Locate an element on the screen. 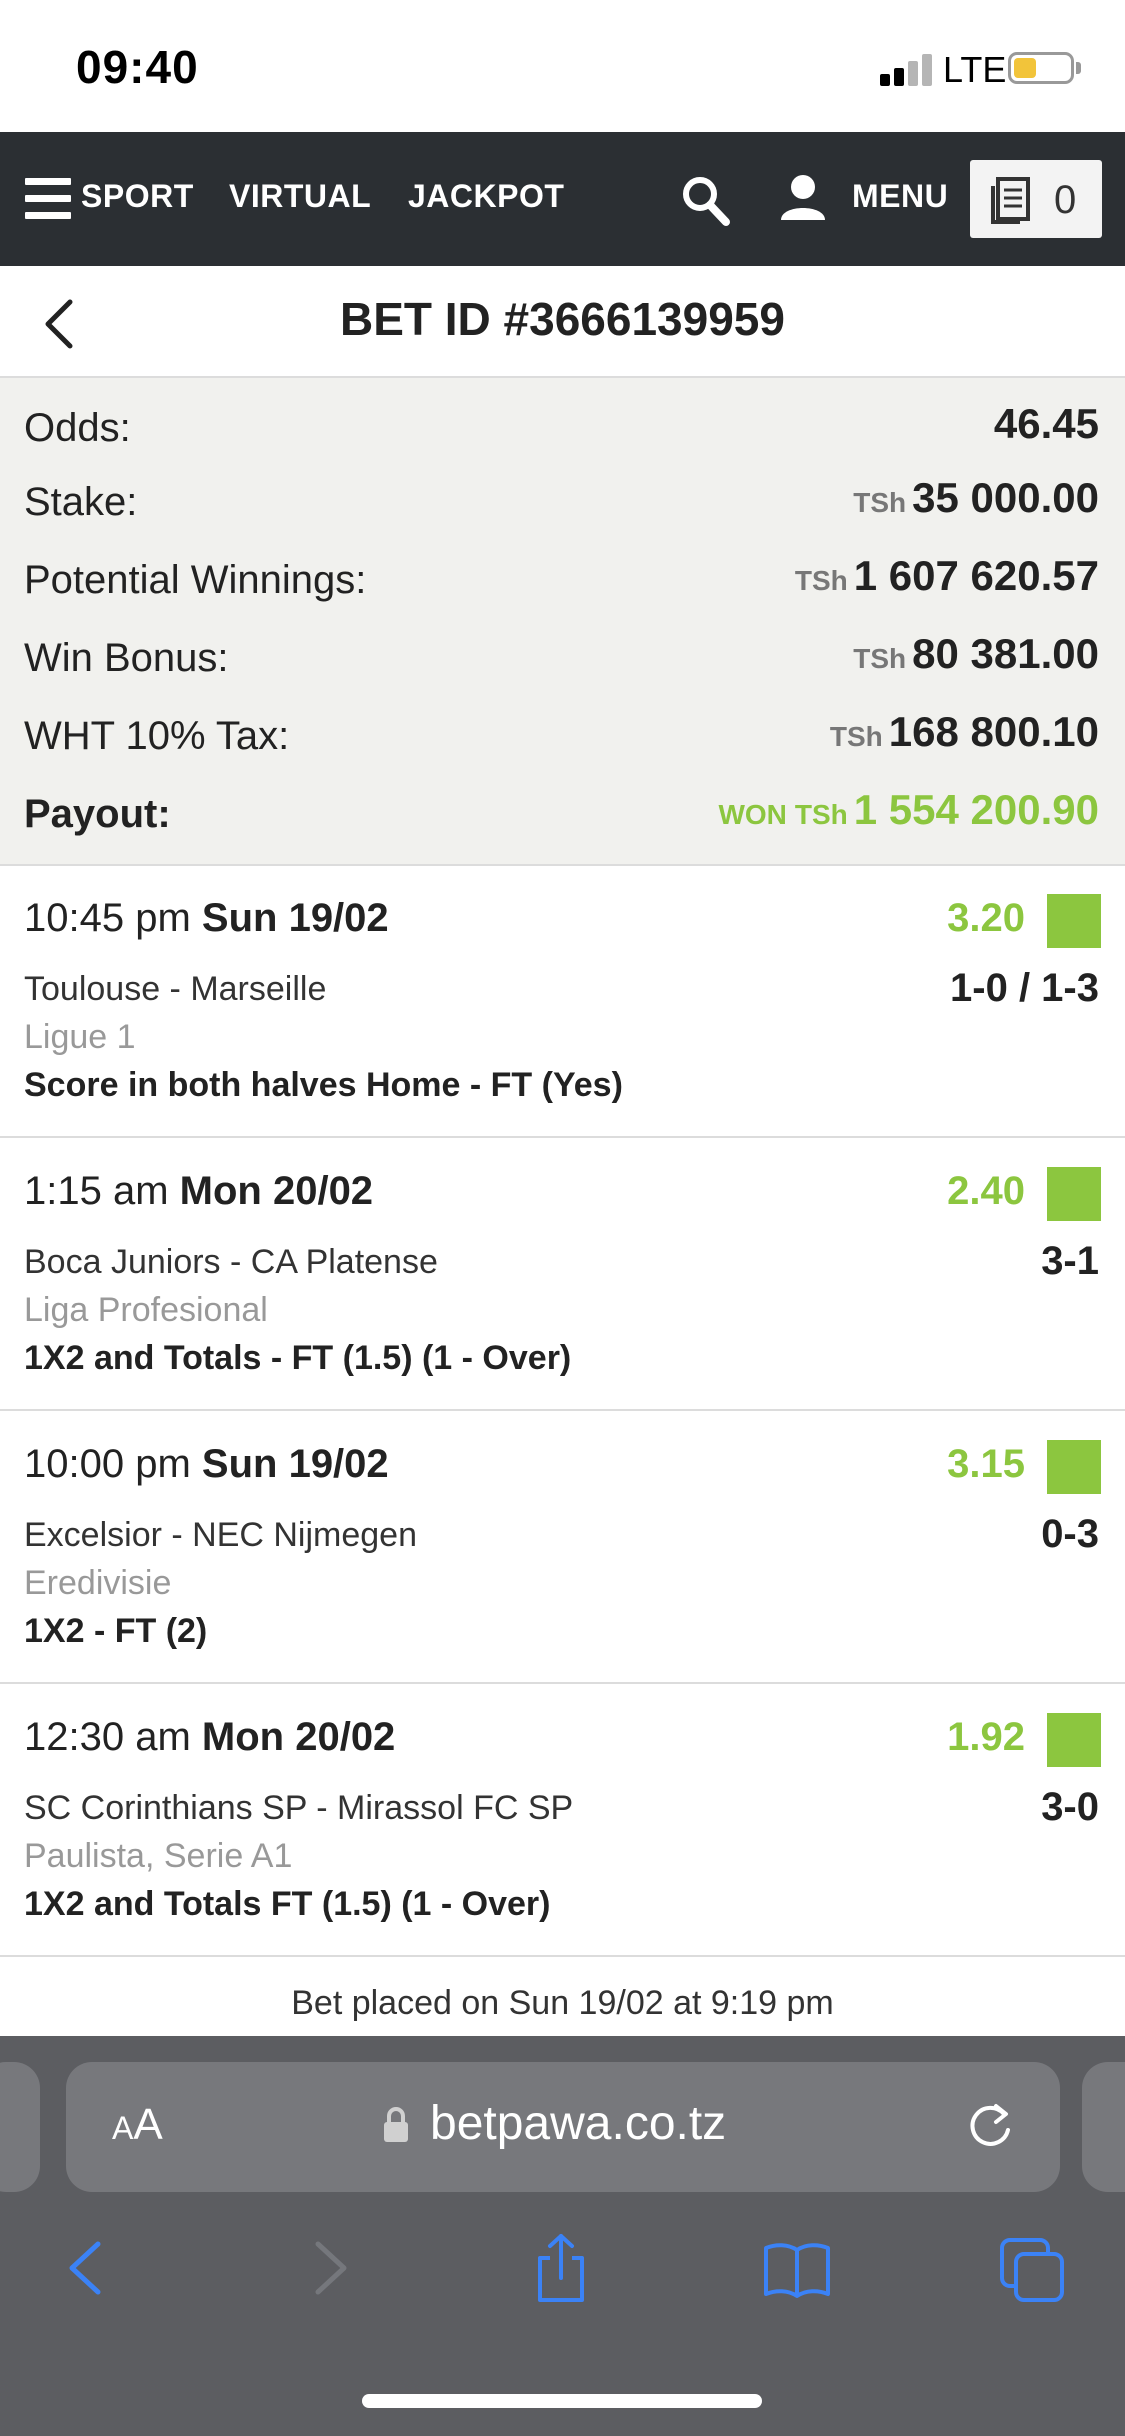 This screenshot has height=2436, width=1125. bonus-label: Win Bonus: is located at coordinates (126, 658).